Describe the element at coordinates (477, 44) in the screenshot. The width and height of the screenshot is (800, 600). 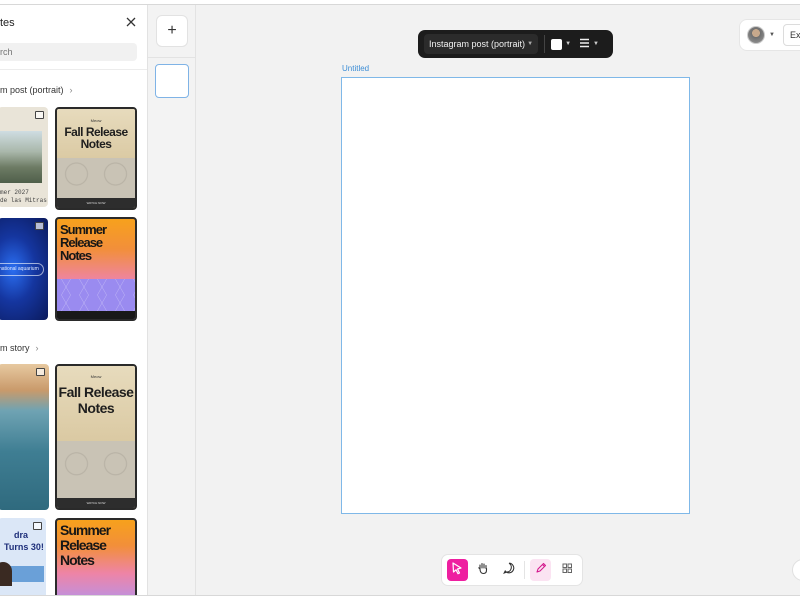
I see `canvas-size-label: Instagram post (portrait)` at that location.